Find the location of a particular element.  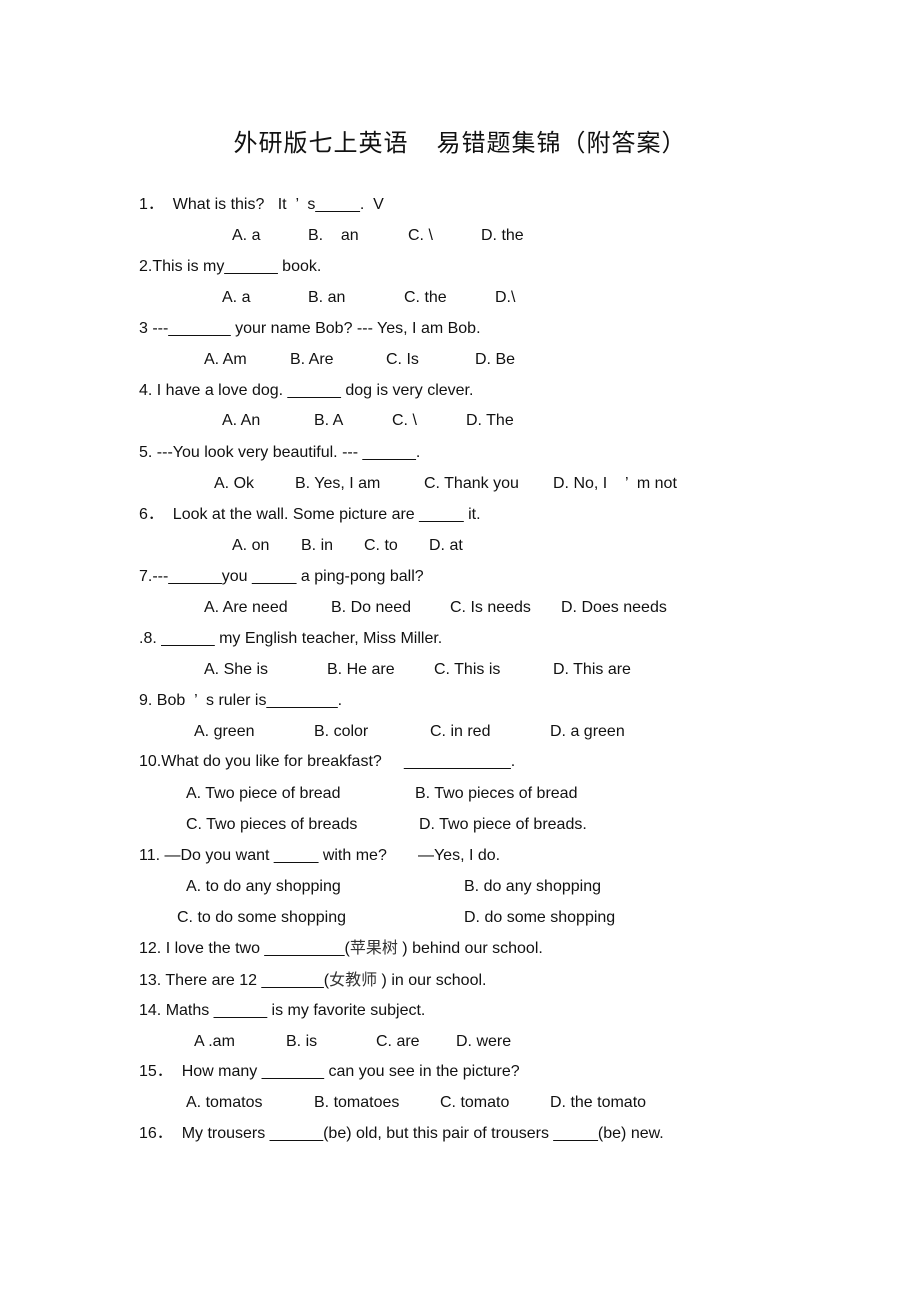

question-5-option-b: B. Yes, I am is located at coordinates (338, 483).